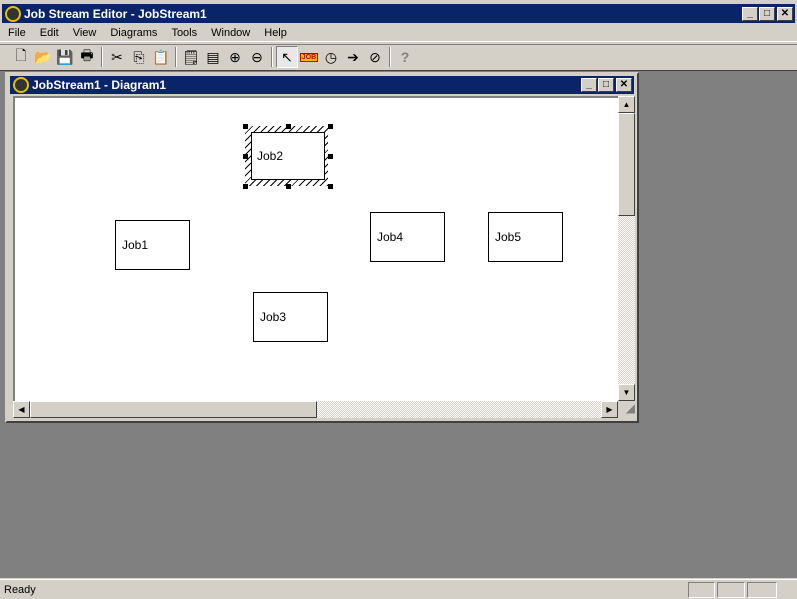 This screenshot has width=797, height=599. I want to click on diagram-title: JobStream1 - Diagram1, so click(99, 85).